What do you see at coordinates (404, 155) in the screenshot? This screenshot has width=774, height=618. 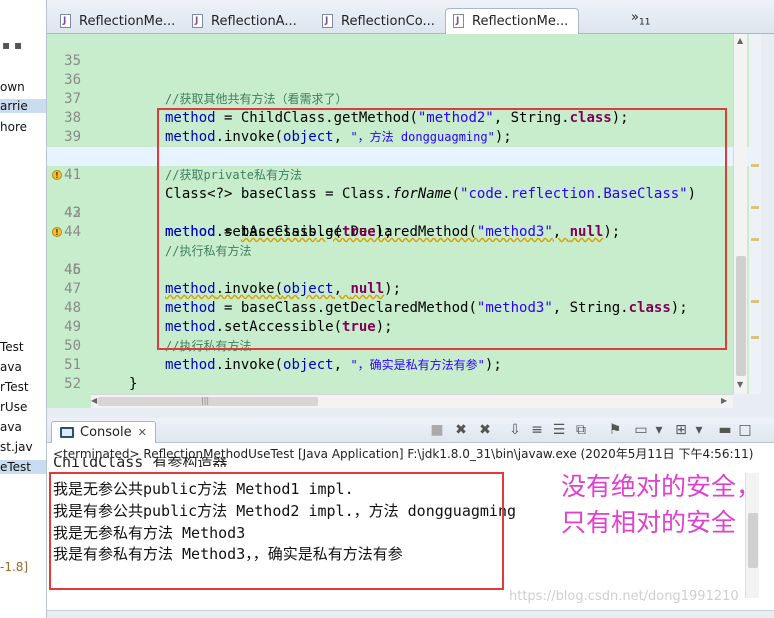 I see `code-line: 40 //获取private私有方法` at bounding box center [404, 155].